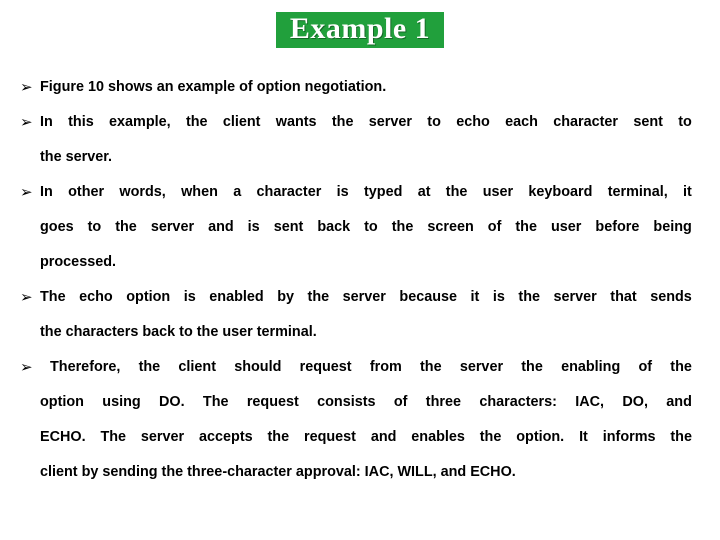 The height and width of the screenshot is (540, 720). I want to click on text-word: sends, so click(671, 297).